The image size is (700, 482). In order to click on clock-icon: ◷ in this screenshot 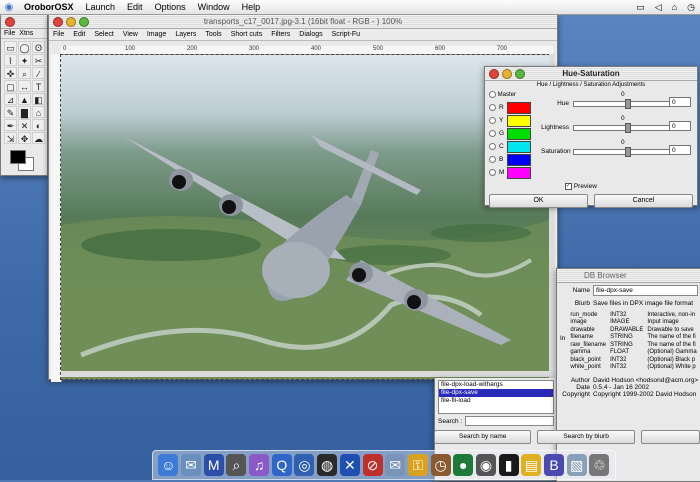, I will do `click(440, 465)`.